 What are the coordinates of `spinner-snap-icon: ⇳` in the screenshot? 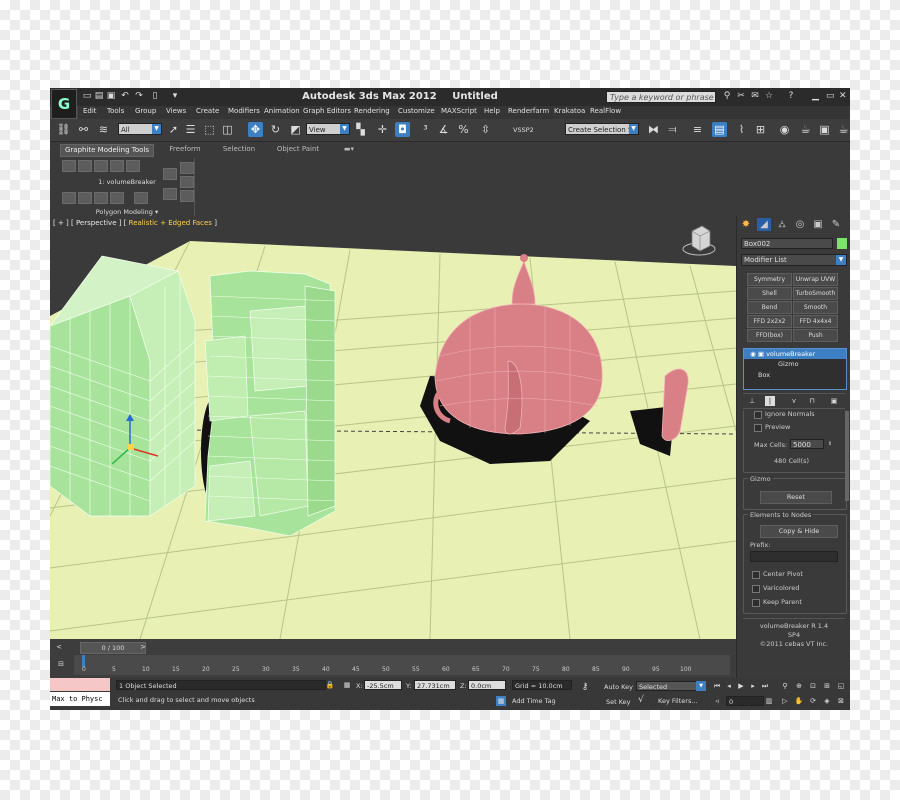 It's located at (485, 129).